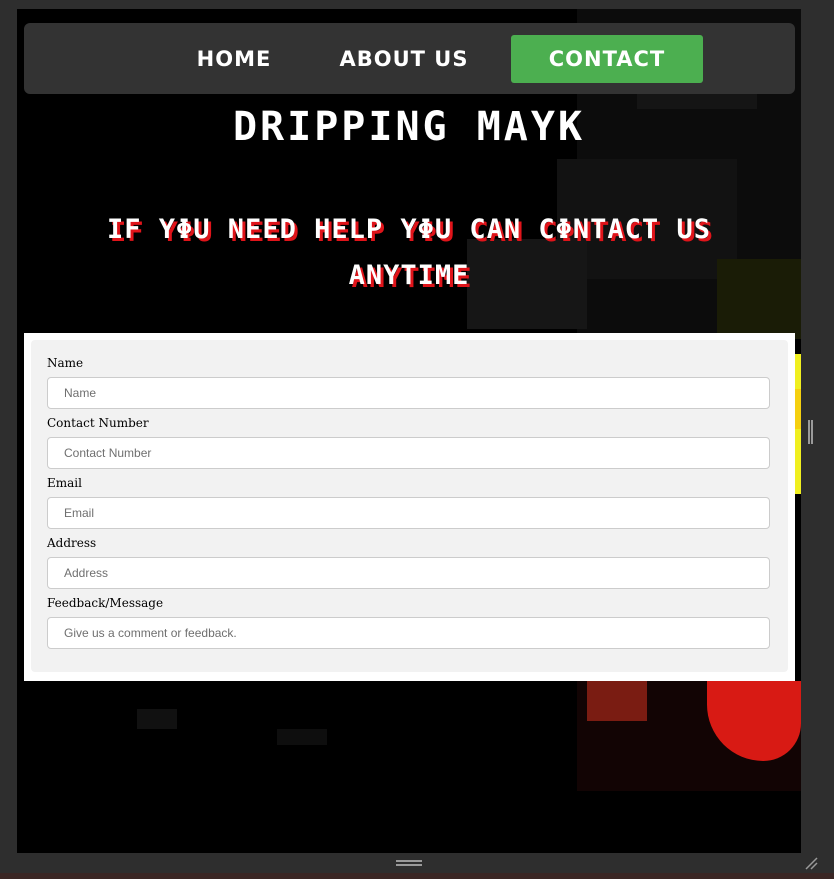 Image resolution: width=834 pixels, height=879 pixels. Describe the element at coordinates (408, 633) in the screenshot. I see `feedback-input` at that location.